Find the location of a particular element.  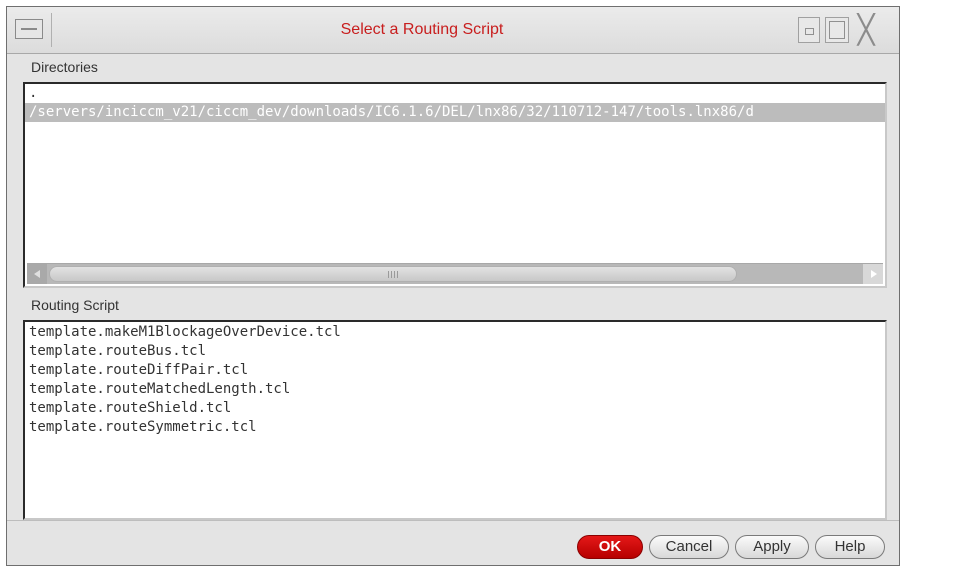

script-item: template.routeBus.tcl is located at coordinates (455, 351).